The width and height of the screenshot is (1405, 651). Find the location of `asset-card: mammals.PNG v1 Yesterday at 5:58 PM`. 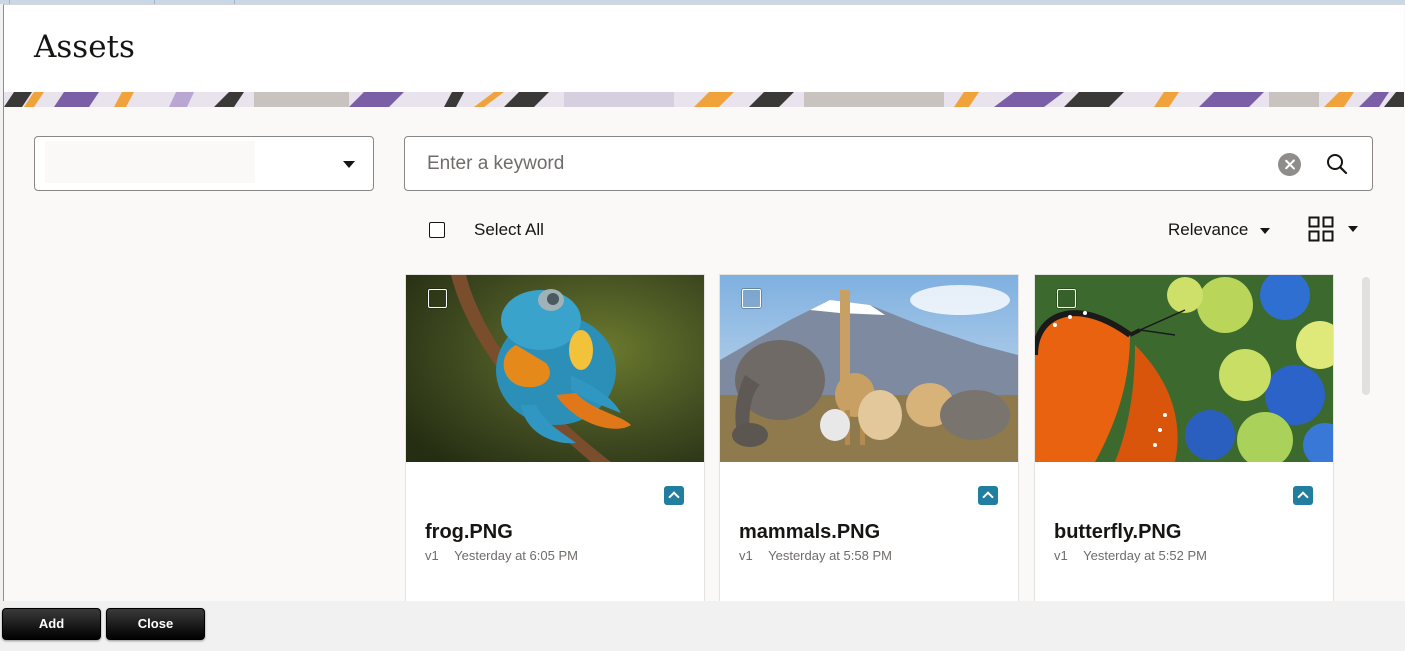

asset-card: mammals.PNG v1 Yesterday at 5:58 PM is located at coordinates (869, 437).